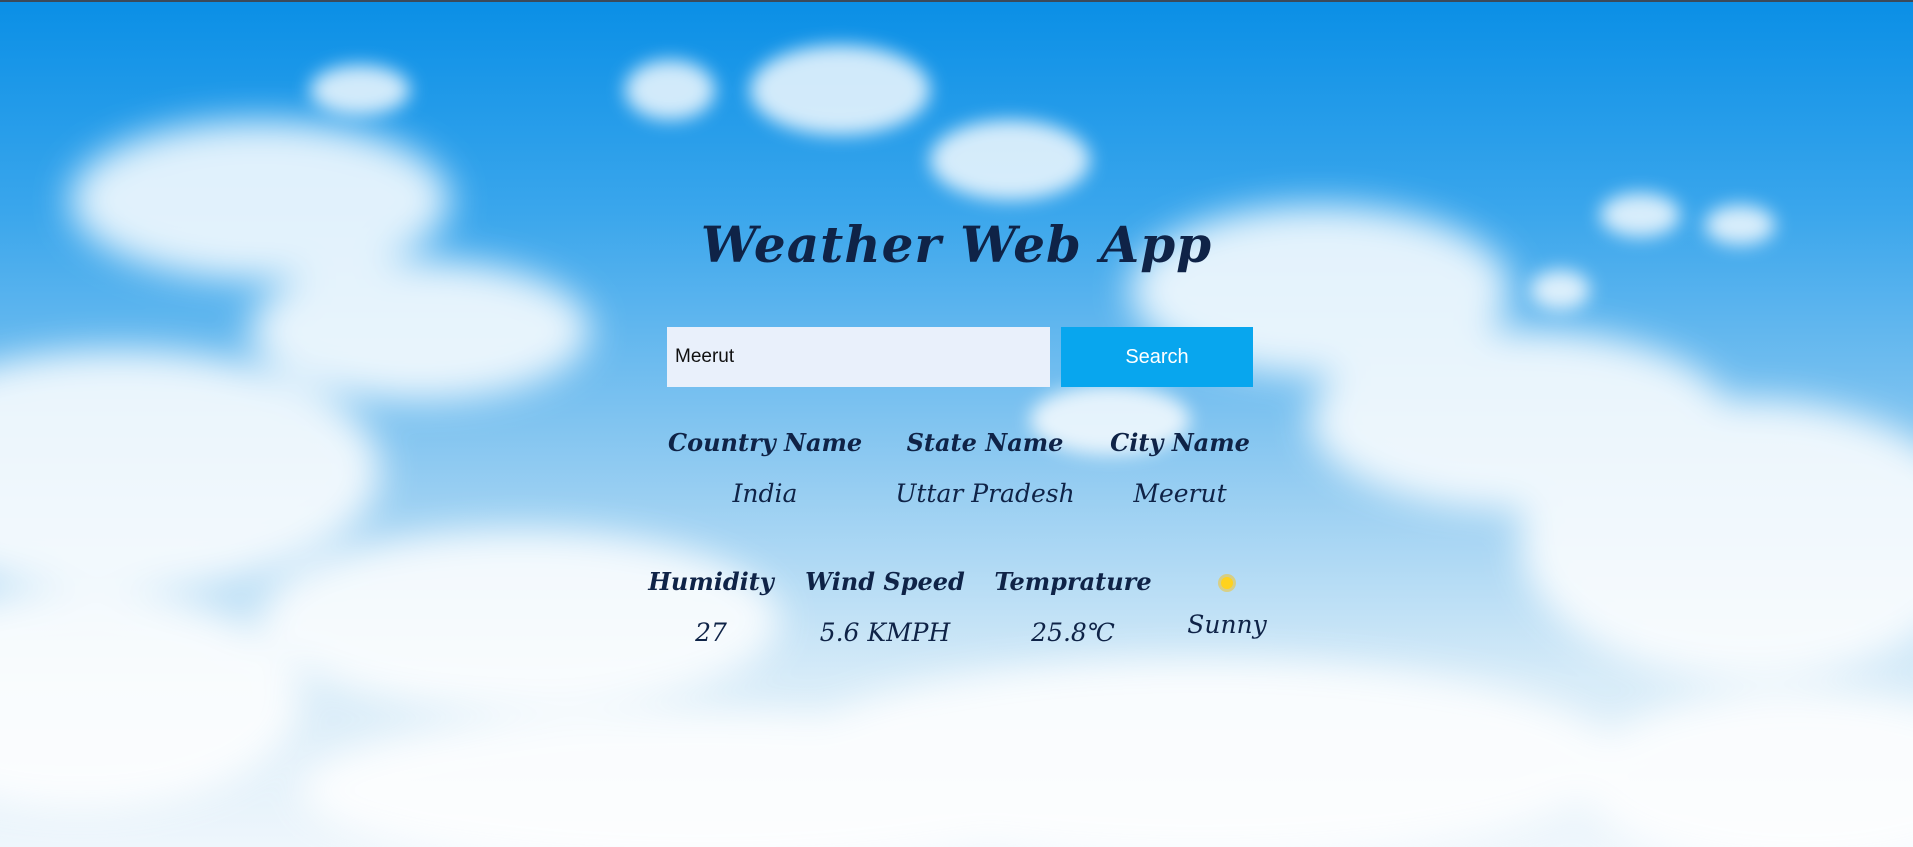 The width and height of the screenshot is (1913, 847). What do you see at coordinates (1227, 583) in the screenshot?
I see `sun-icon` at bounding box center [1227, 583].